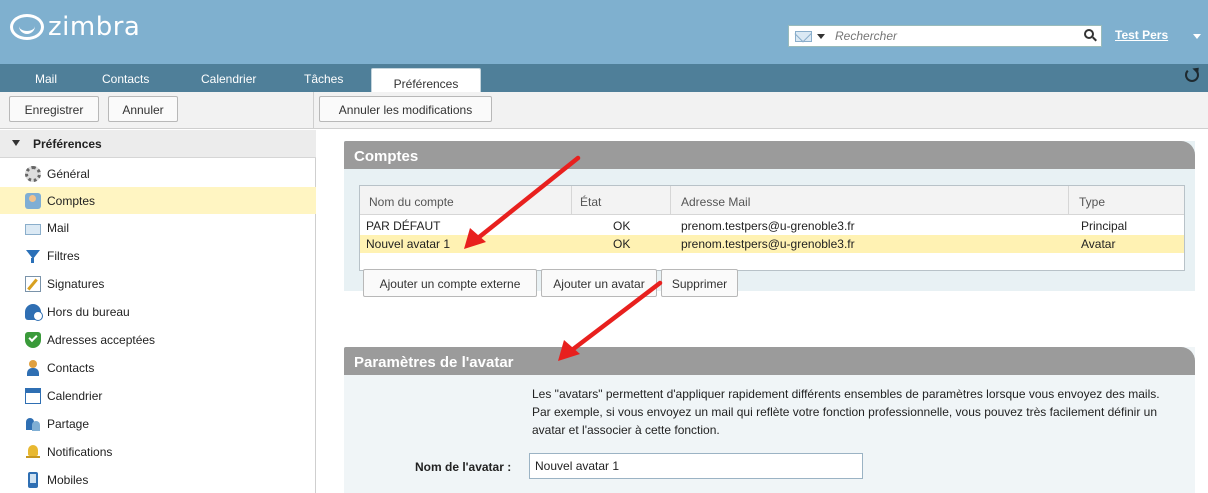  What do you see at coordinates (33, 452) in the screenshot?
I see `bell-icon` at bounding box center [33, 452].